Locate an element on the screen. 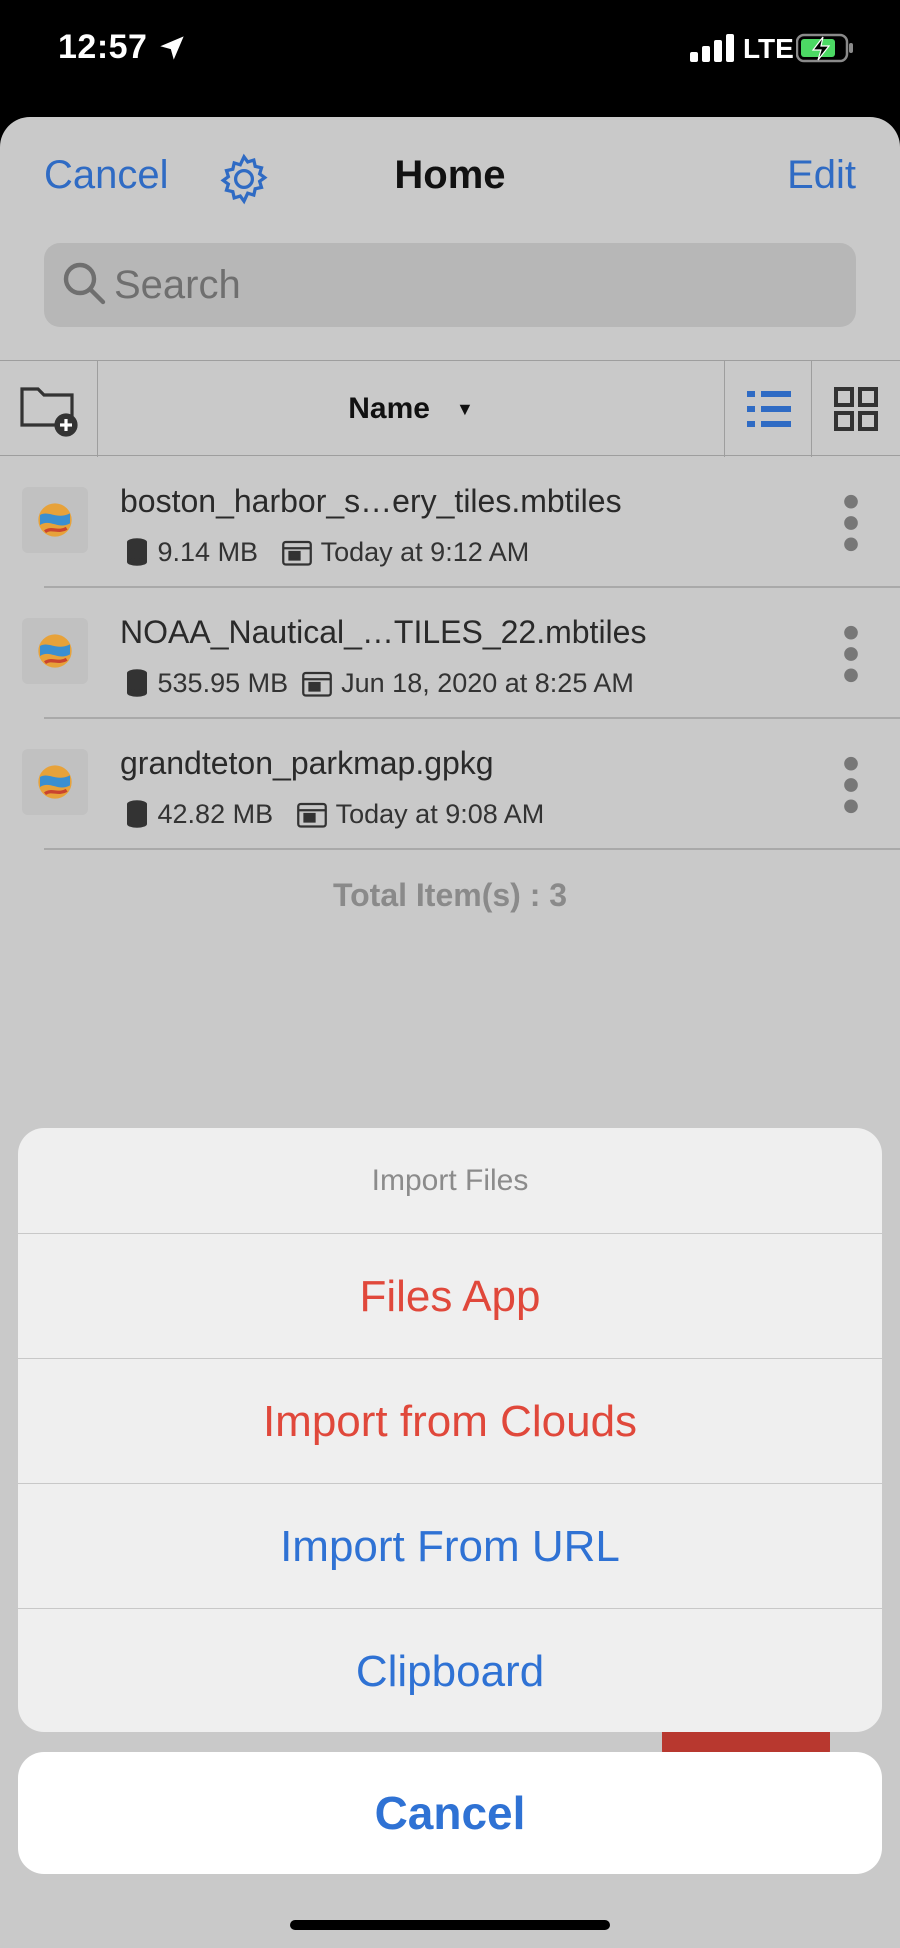  clipboard-option: Clipboard is located at coordinates (450, 1670).